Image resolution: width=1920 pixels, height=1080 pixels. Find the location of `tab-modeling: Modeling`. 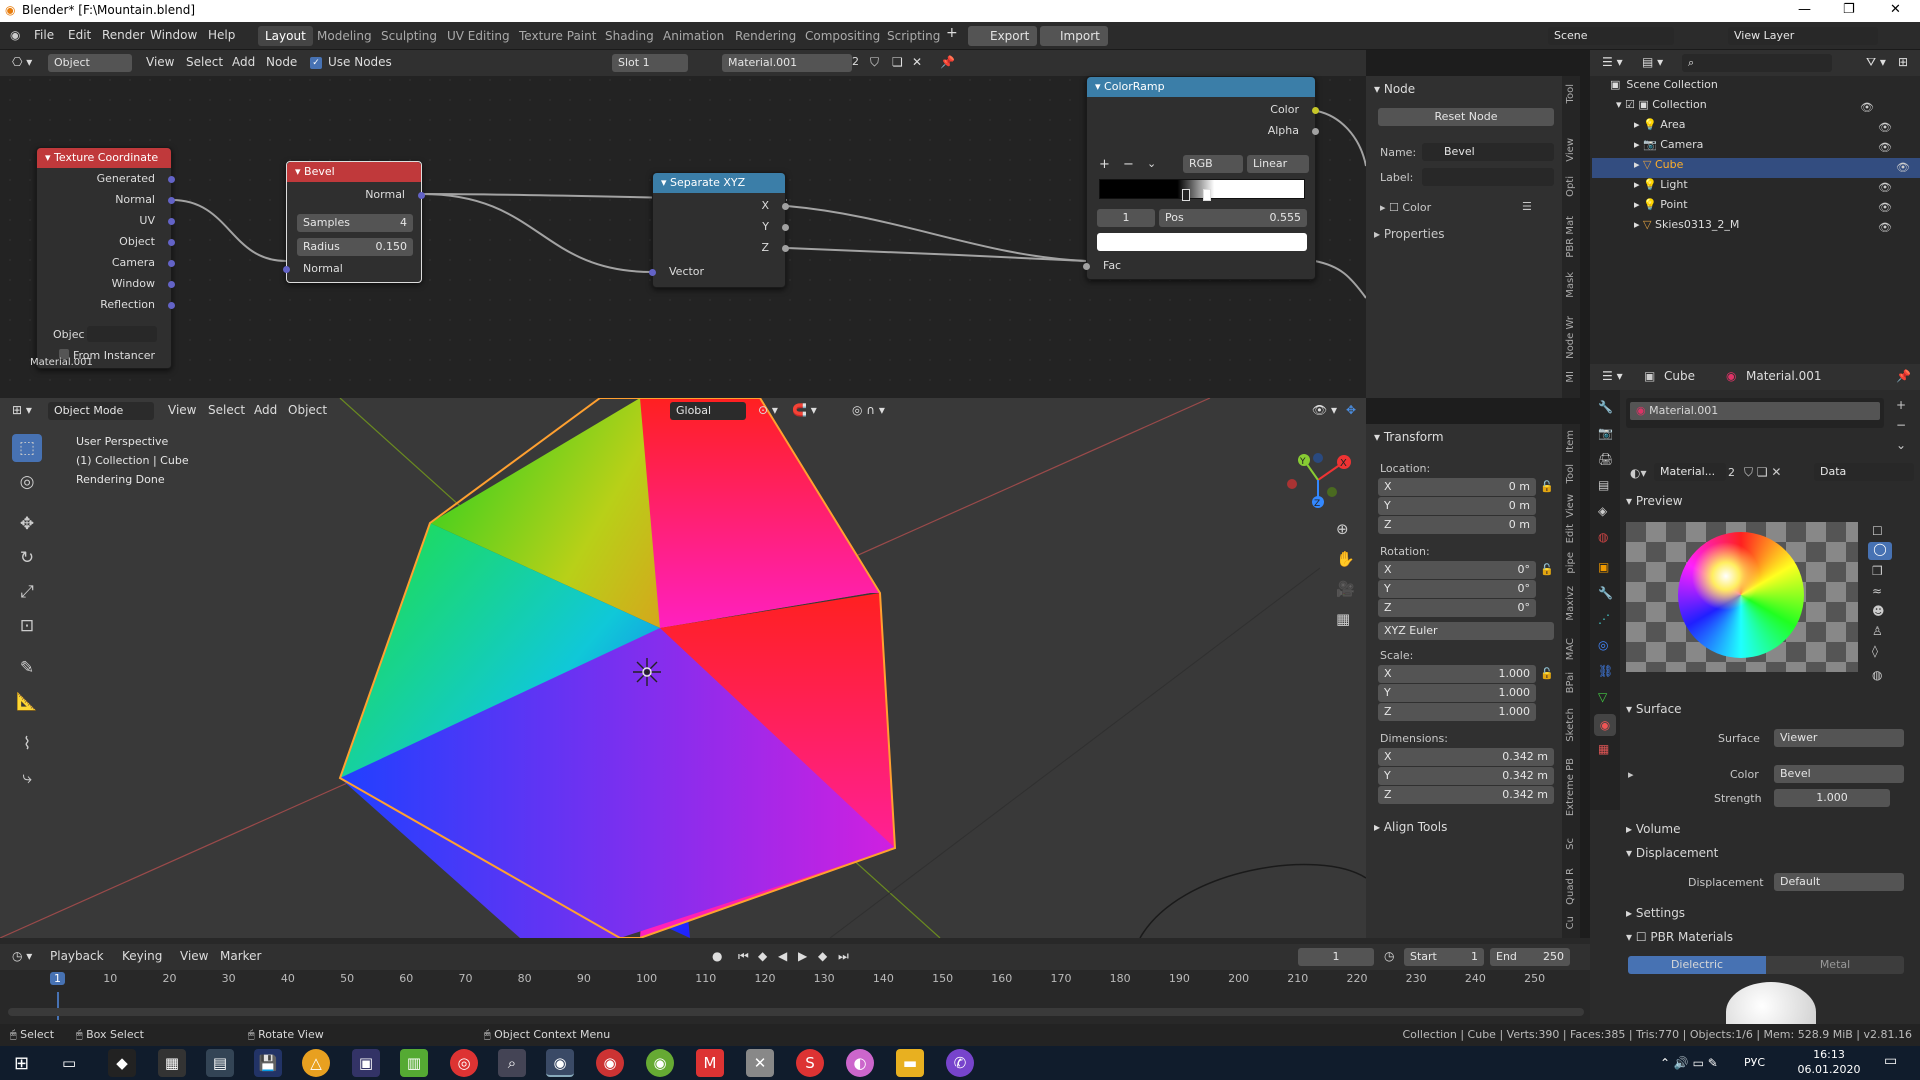

tab-modeling: Modeling is located at coordinates (344, 36).